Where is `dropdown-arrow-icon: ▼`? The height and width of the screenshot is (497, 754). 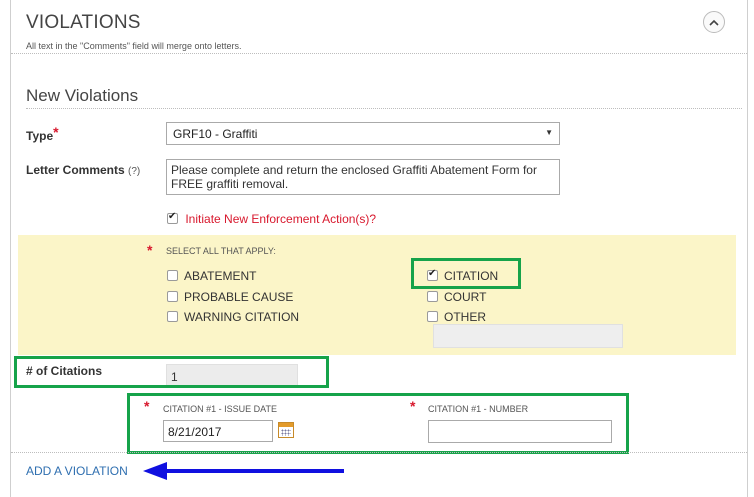 dropdown-arrow-icon: ▼ is located at coordinates (549, 132).